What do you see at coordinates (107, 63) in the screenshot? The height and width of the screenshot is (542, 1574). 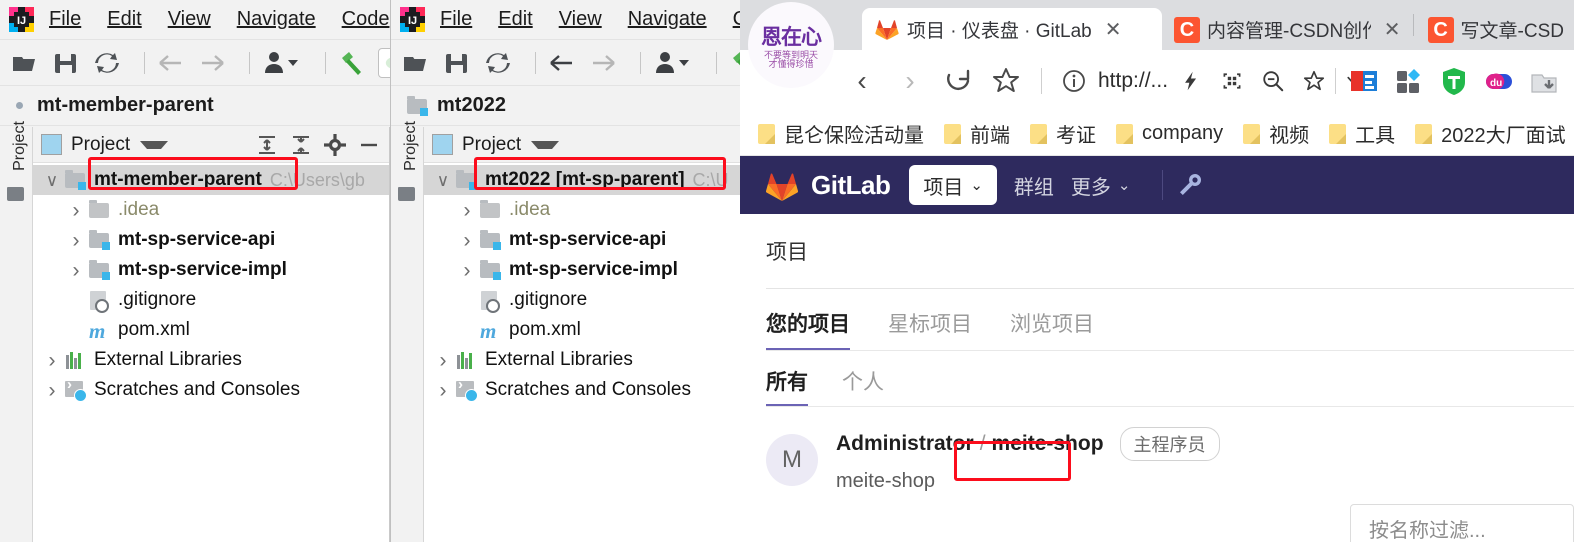 I see `sync-refresh-icon` at bounding box center [107, 63].